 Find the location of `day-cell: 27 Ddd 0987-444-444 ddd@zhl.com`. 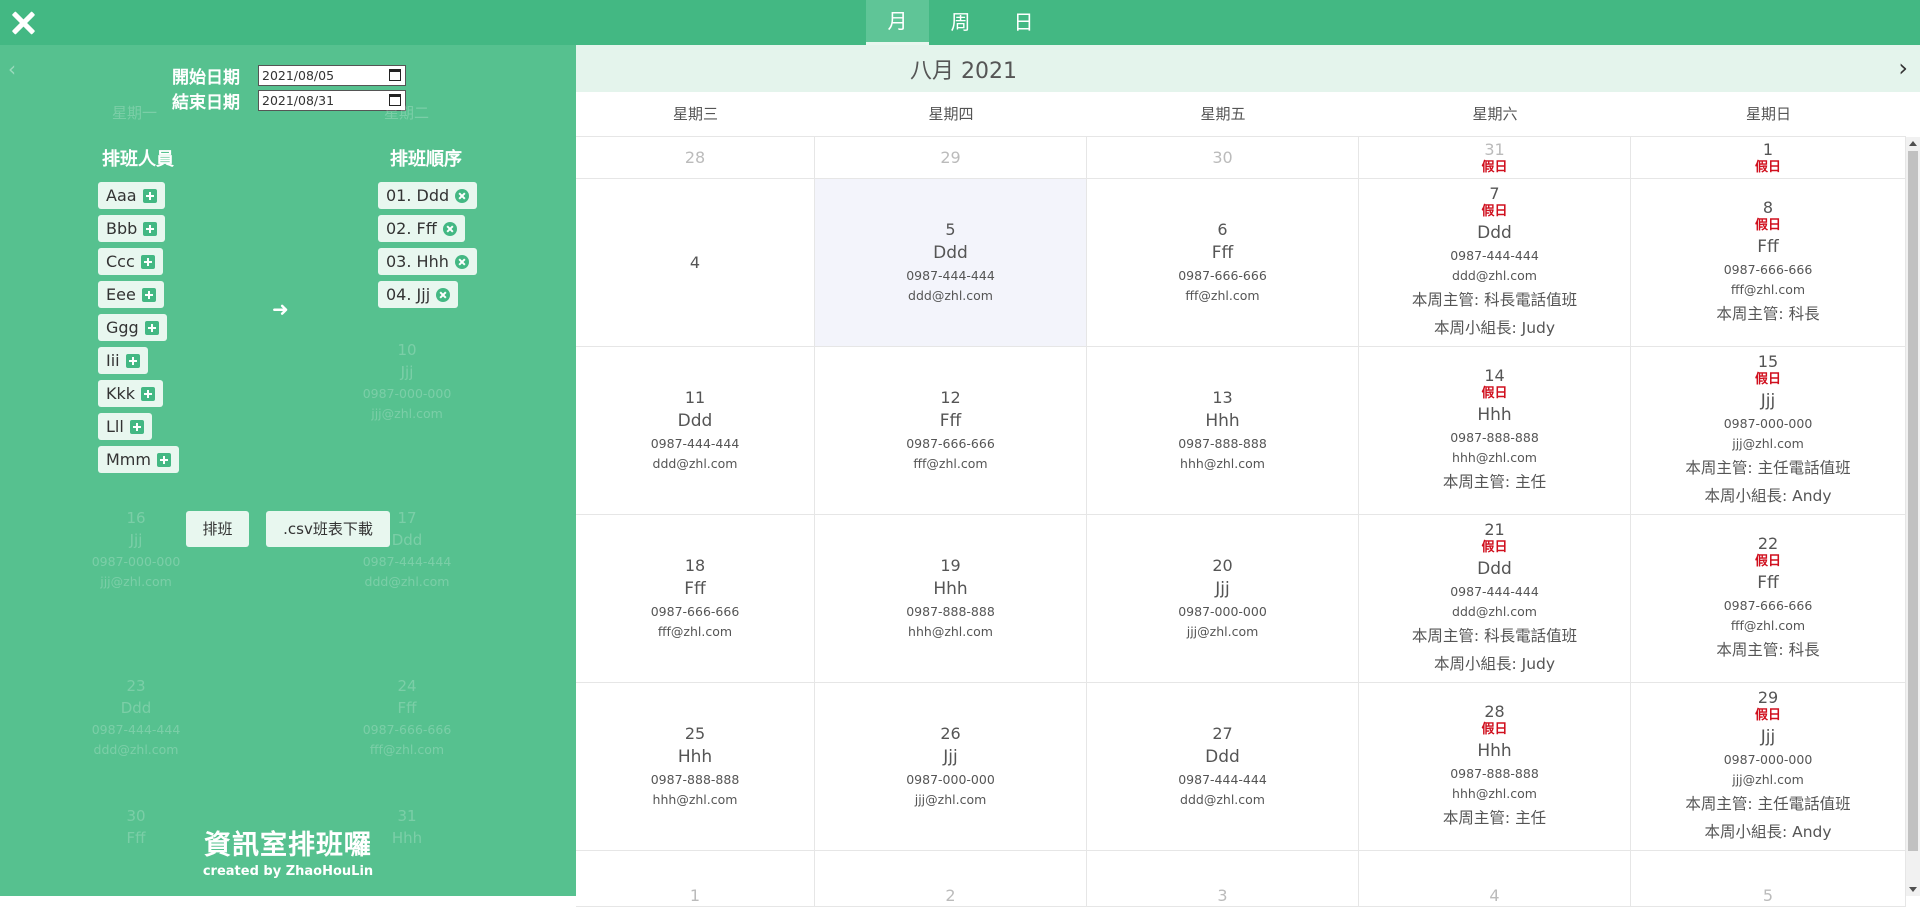

day-cell: 27 Ddd 0987-444-444 ddd@zhl.com is located at coordinates (1223, 767).